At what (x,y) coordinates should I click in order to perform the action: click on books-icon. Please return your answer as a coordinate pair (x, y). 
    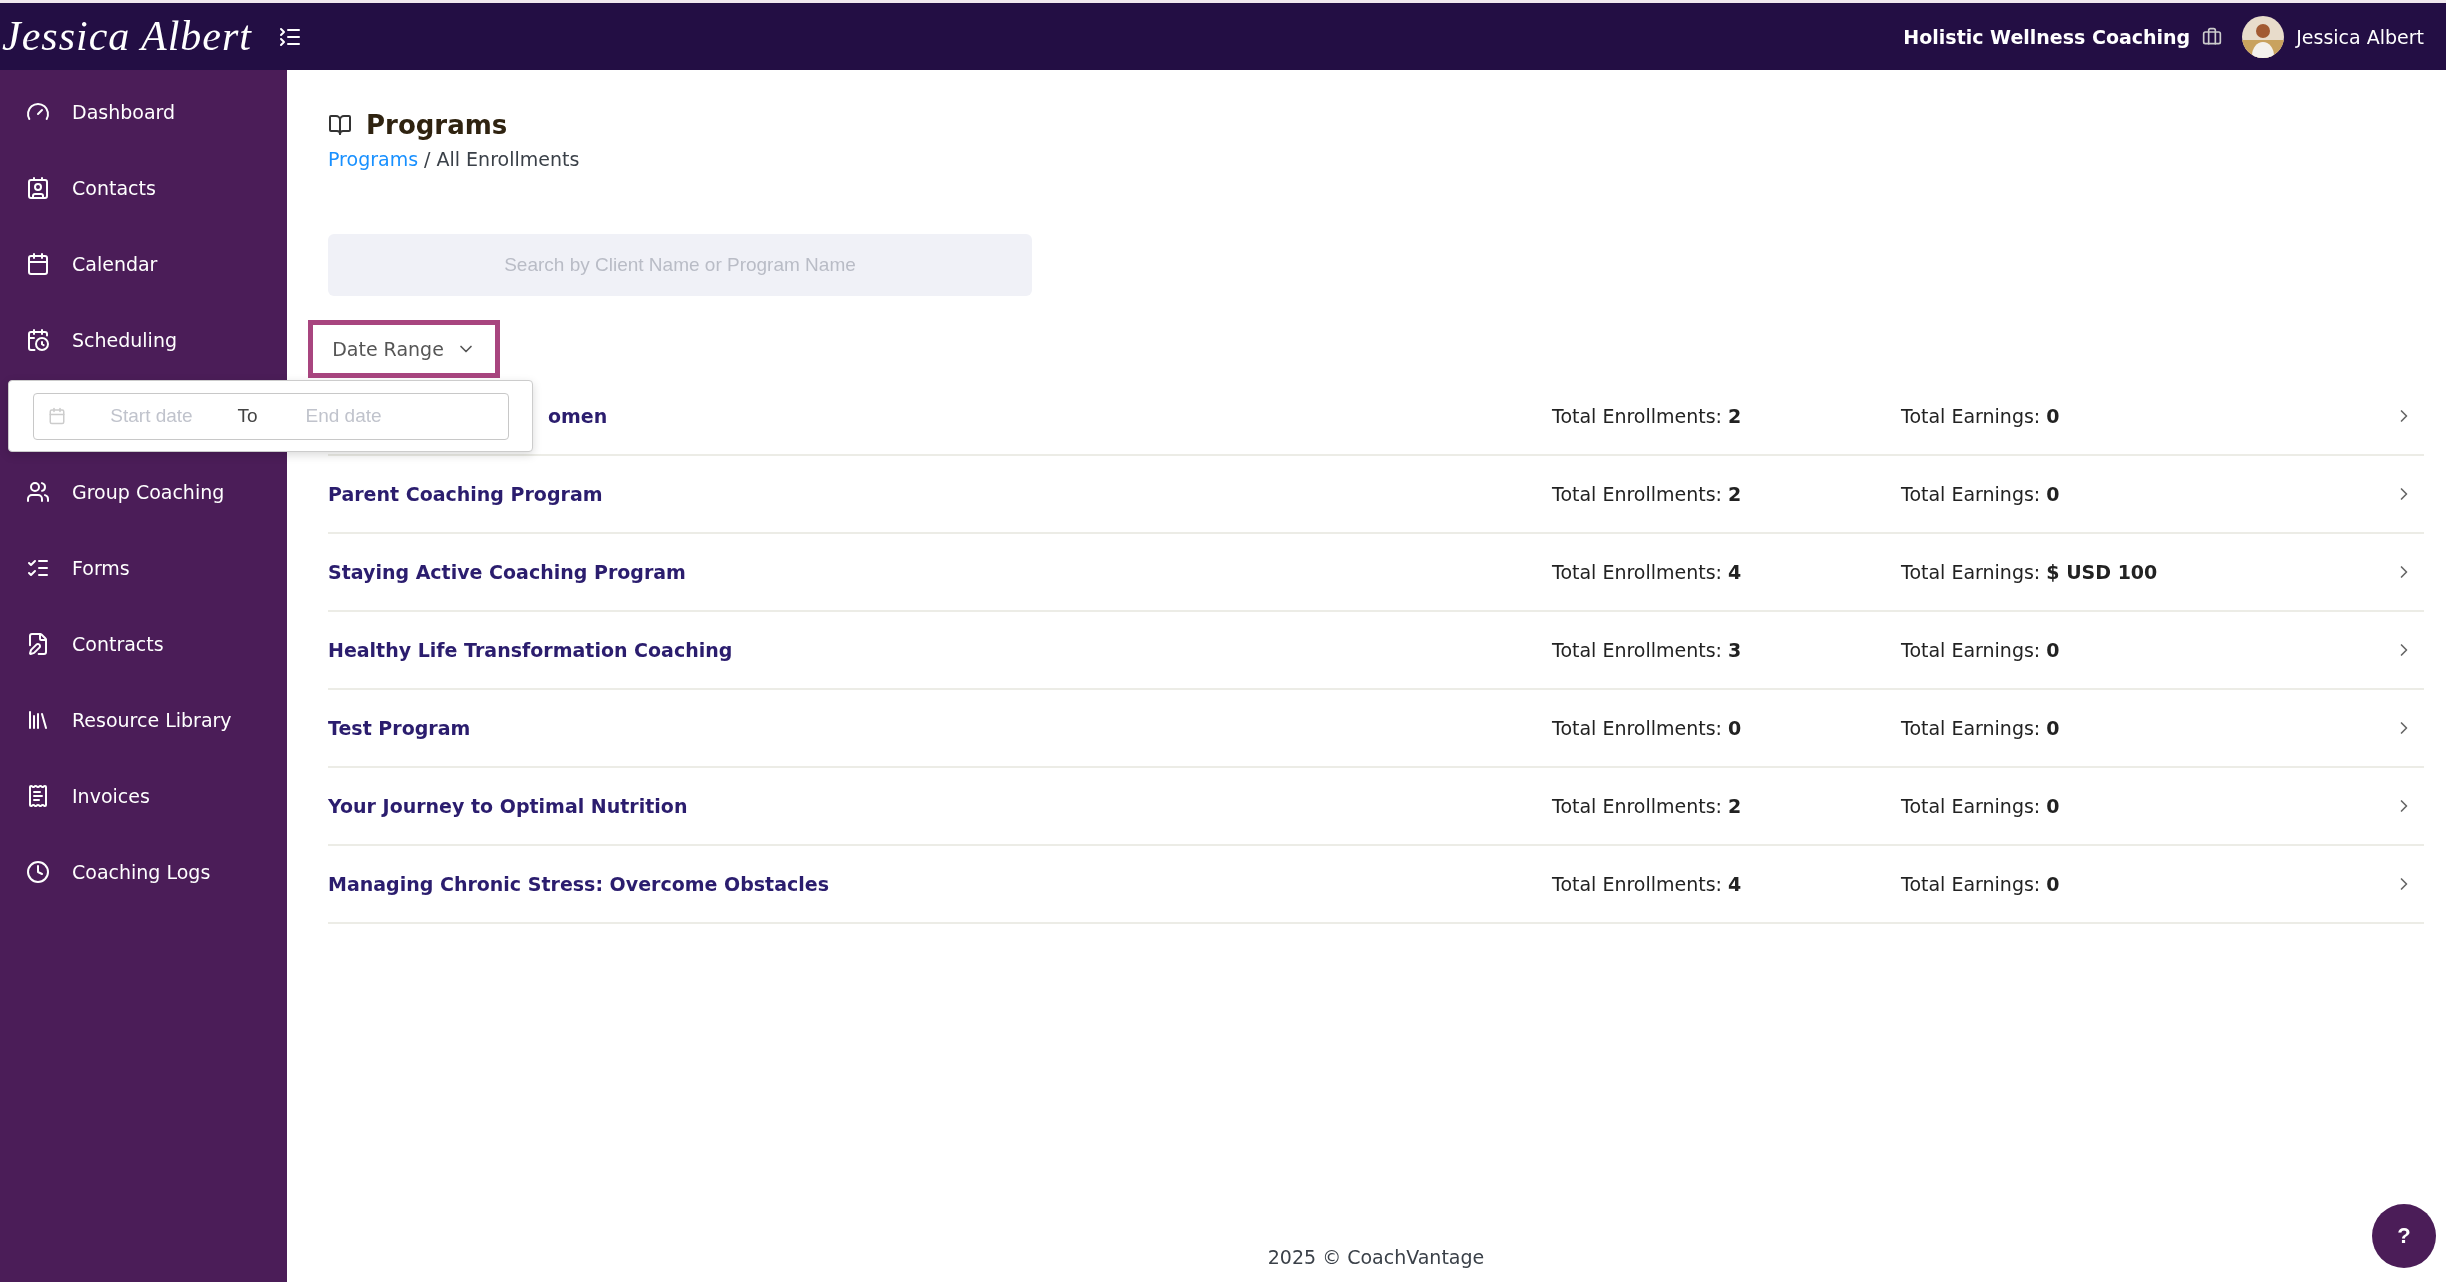
    Looking at the image, I should click on (38, 720).